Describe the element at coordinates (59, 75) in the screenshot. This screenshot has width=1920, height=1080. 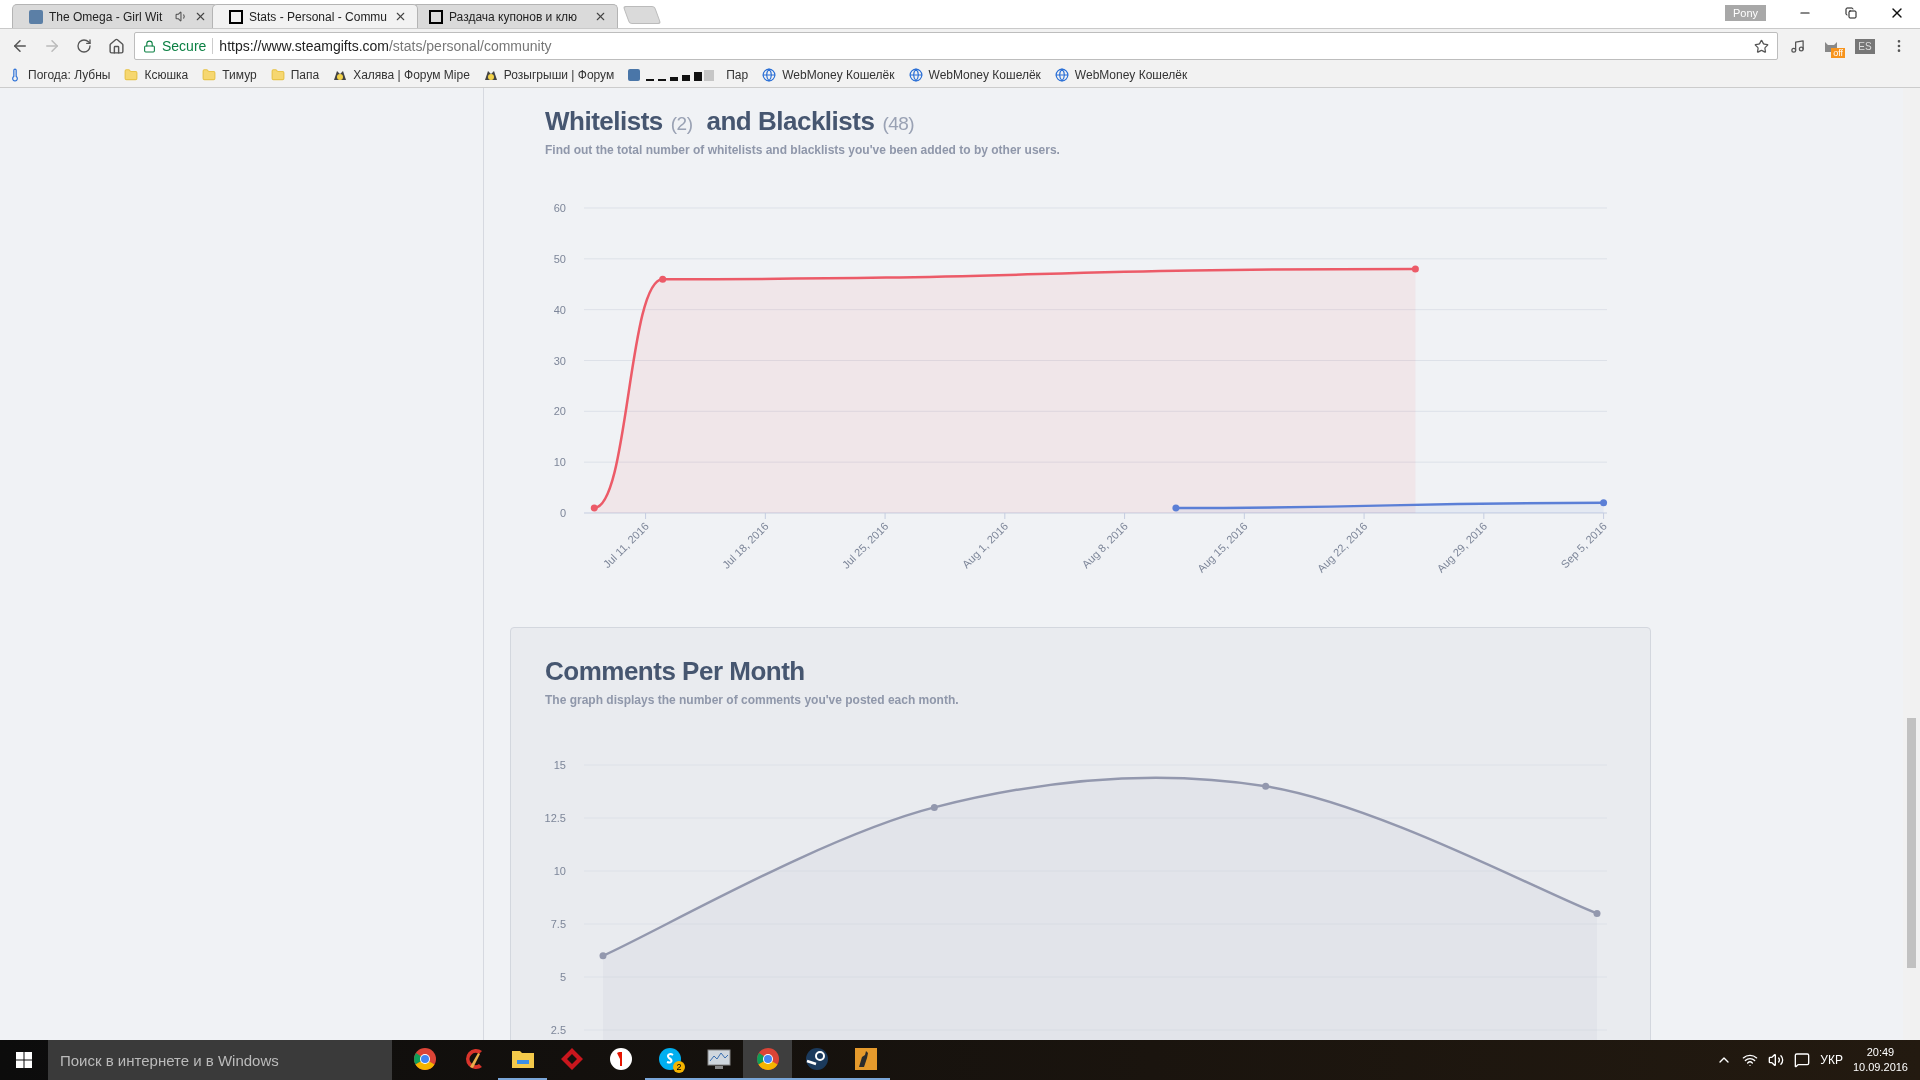
I see `bookmark-item: Погода: Лубны` at that location.